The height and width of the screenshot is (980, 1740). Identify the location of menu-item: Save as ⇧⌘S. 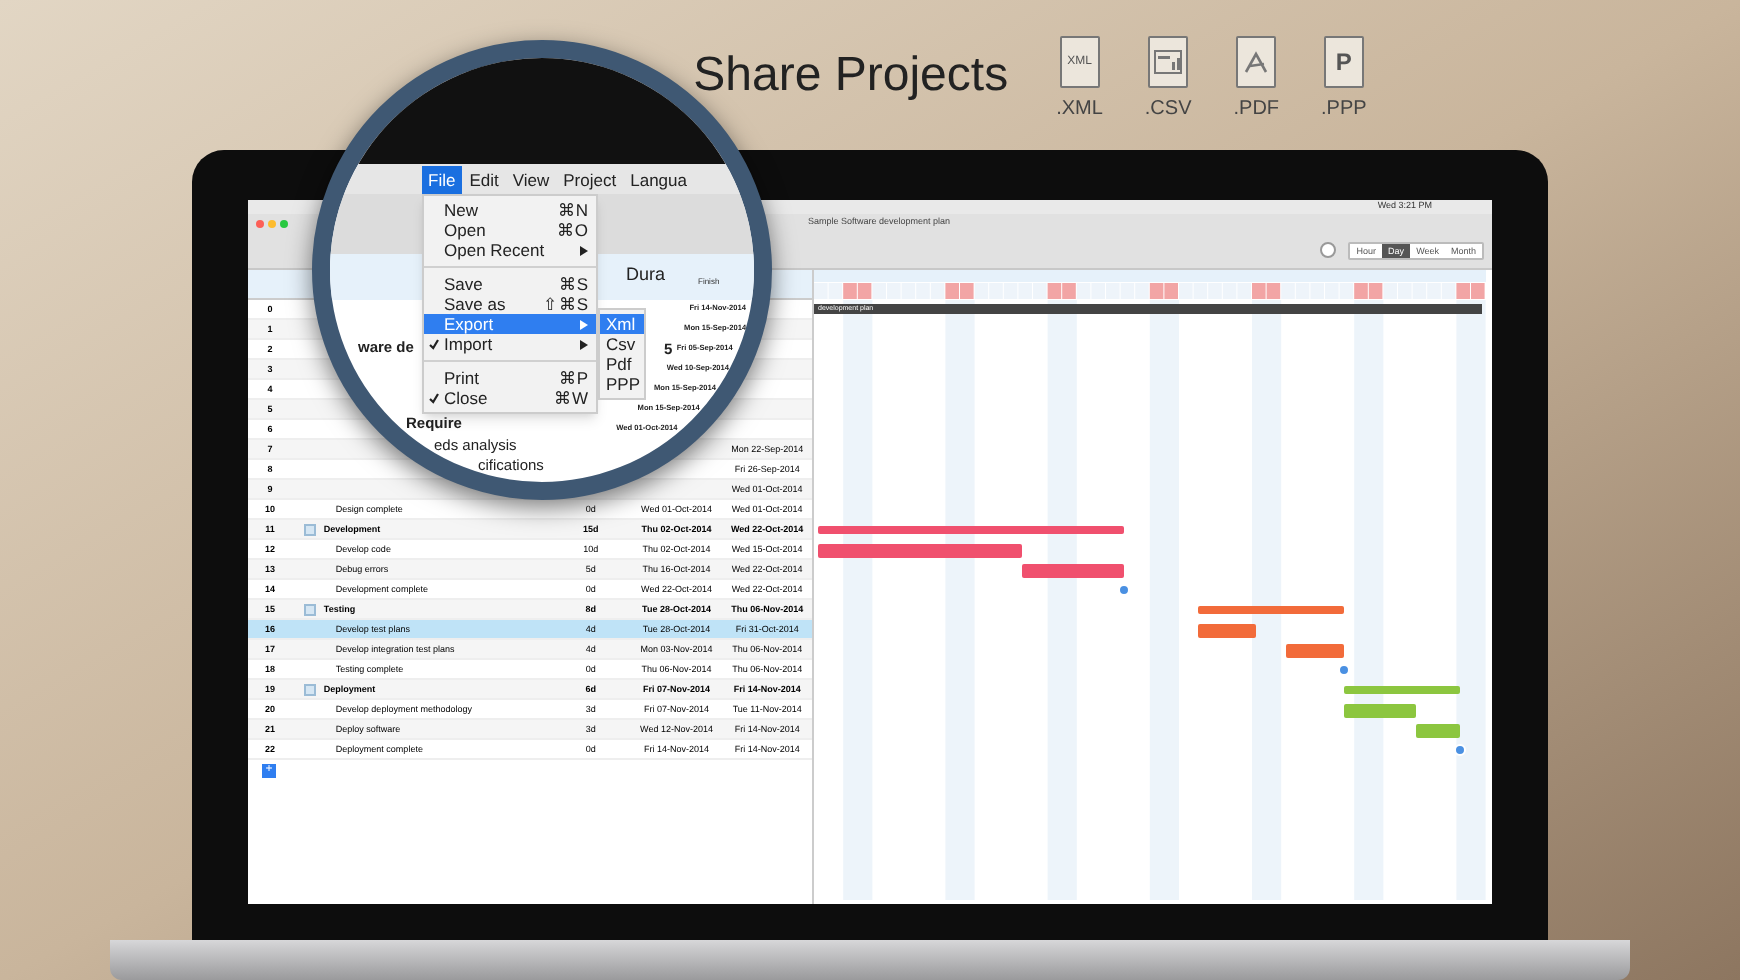
(510, 304).